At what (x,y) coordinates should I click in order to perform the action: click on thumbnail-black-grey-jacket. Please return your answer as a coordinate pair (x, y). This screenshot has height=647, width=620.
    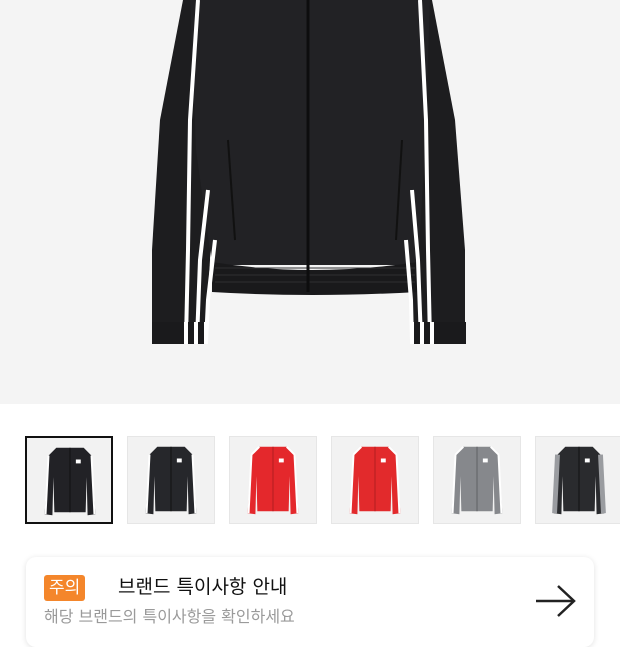
    Looking at the image, I should click on (577, 480).